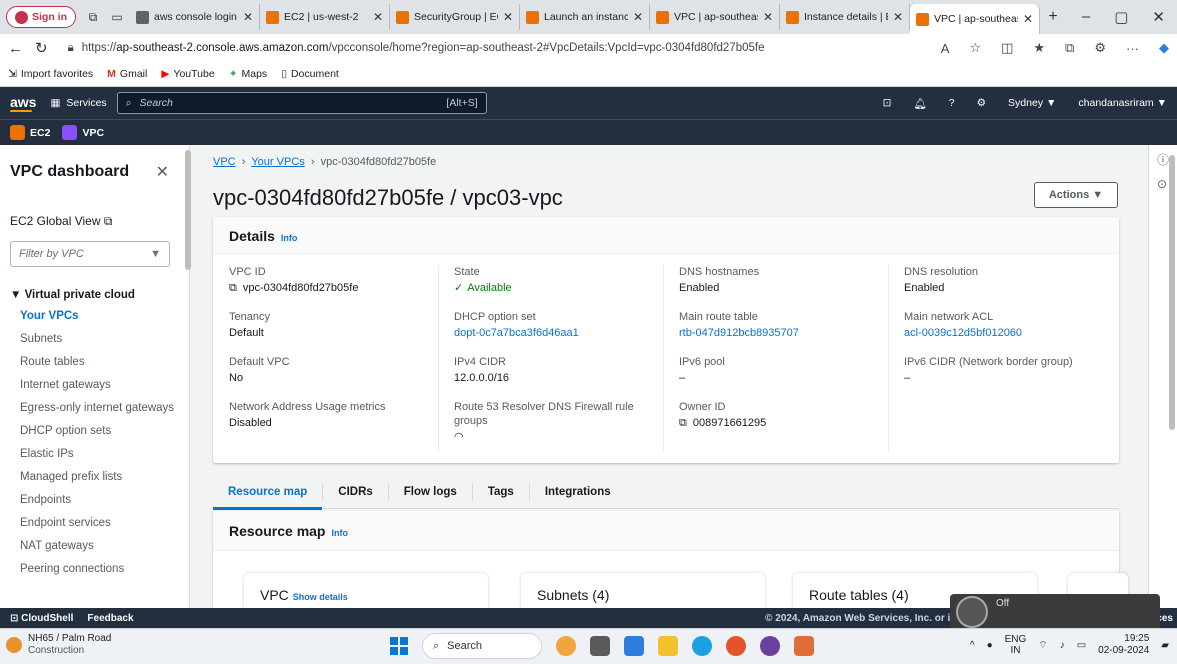 The height and width of the screenshot is (664, 1177). What do you see at coordinates (90, 254) in the screenshot?
I see `filter-by-vpc-select: Filter by VPC ▼` at bounding box center [90, 254].